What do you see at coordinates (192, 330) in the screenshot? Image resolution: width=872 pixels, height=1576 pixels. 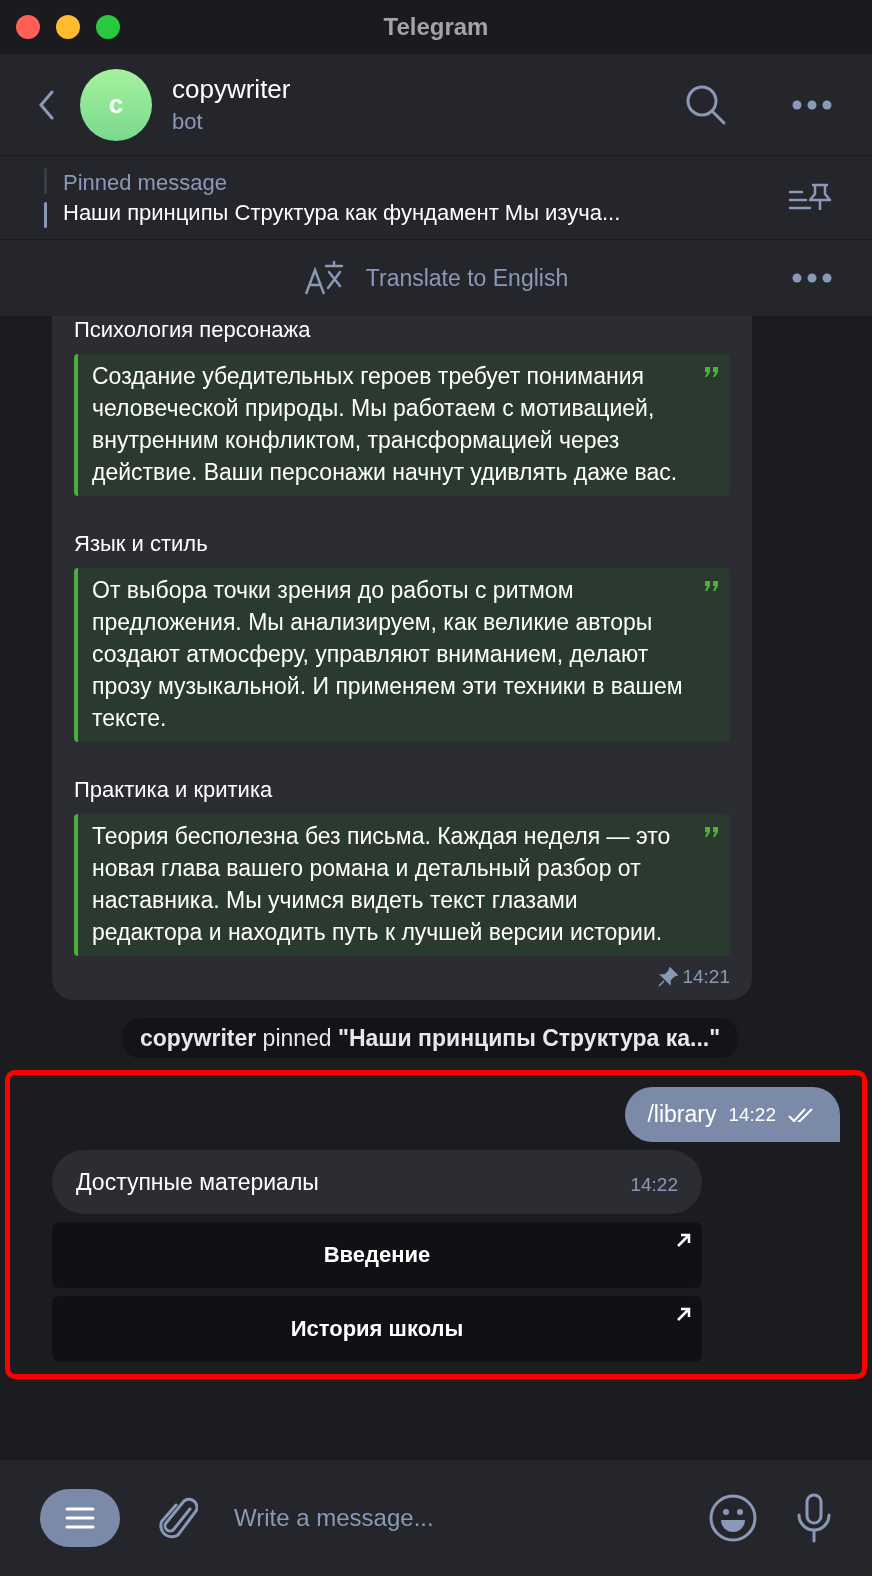 I see `section-heading: Психология персонажа` at bounding box center [192, 330].